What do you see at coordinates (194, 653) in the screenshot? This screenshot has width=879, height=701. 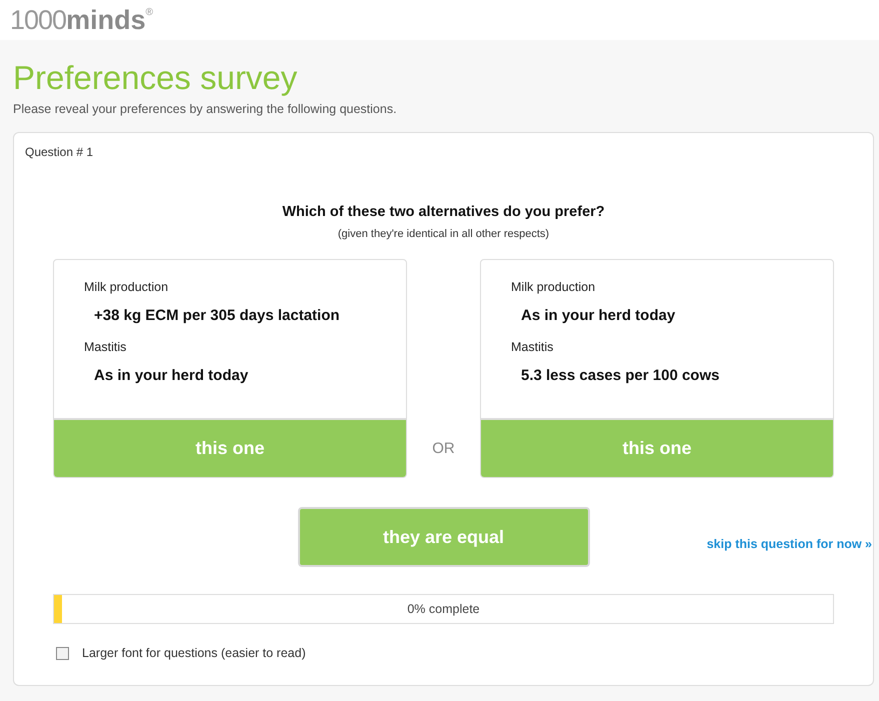 I see `checkbox-label: Larger font for questions (easier to read)` at bounding box center [194, 653].